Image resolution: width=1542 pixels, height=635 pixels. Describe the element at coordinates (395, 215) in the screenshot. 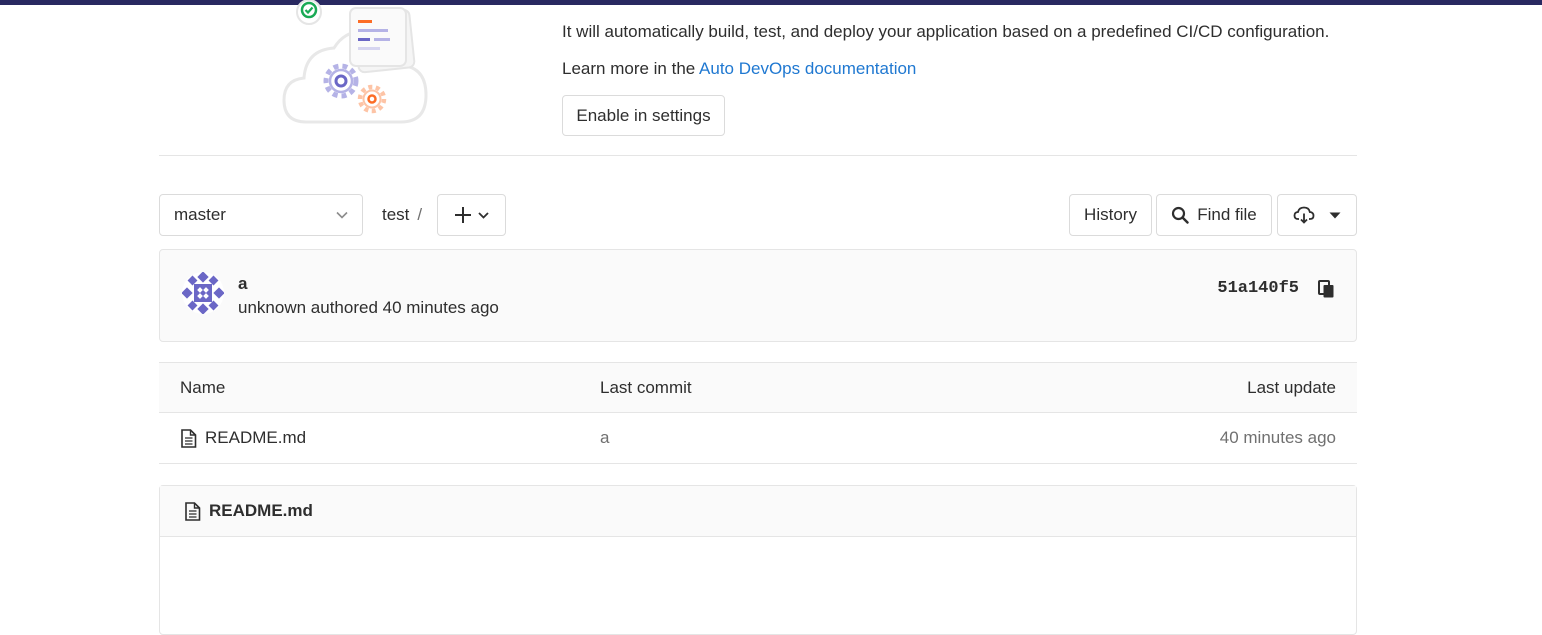

I see `breadcrumb-project: test` at that location.